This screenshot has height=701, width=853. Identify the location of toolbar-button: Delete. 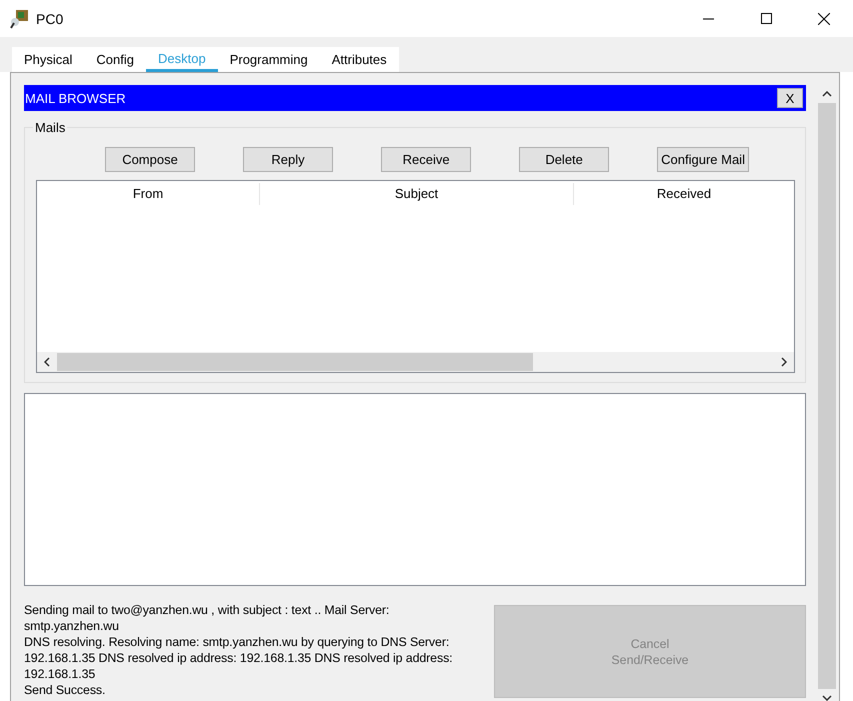
(564, 159).